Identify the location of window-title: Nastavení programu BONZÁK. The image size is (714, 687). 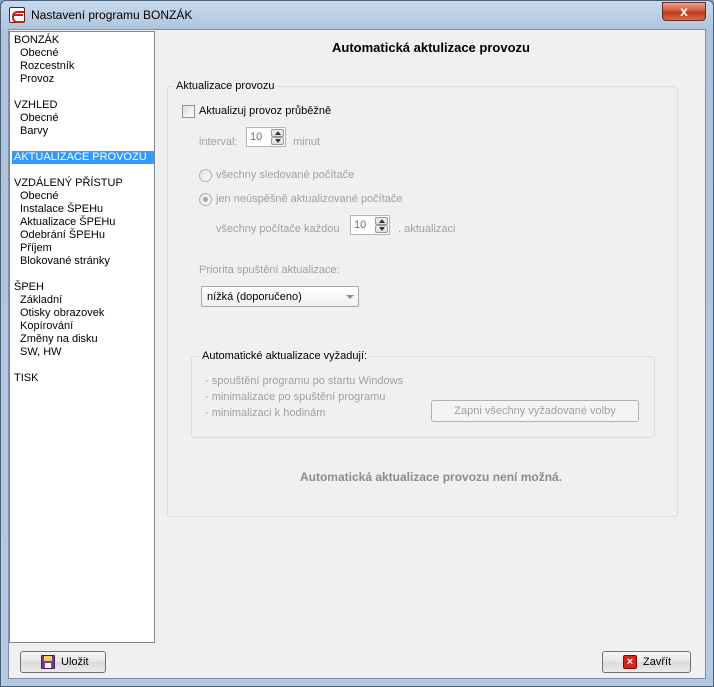
(112, 15).